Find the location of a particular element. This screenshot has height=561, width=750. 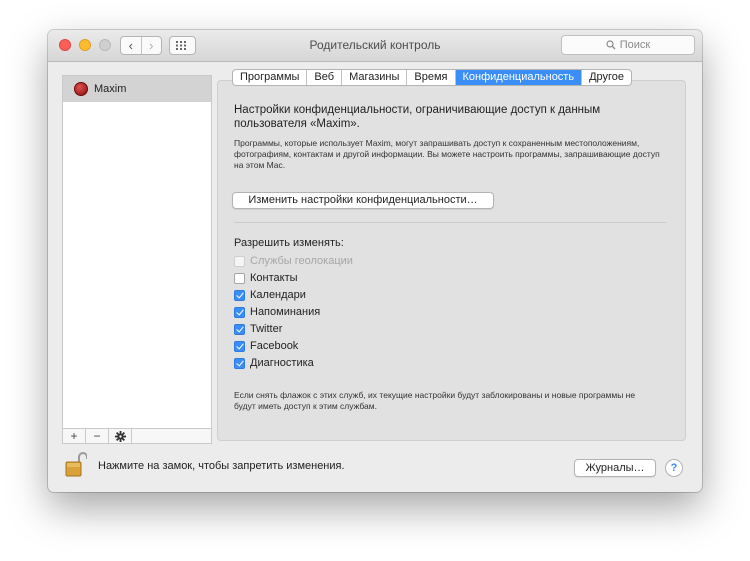

checkbox-diagnostics: Диагностика is located at coordinates (274, 363).